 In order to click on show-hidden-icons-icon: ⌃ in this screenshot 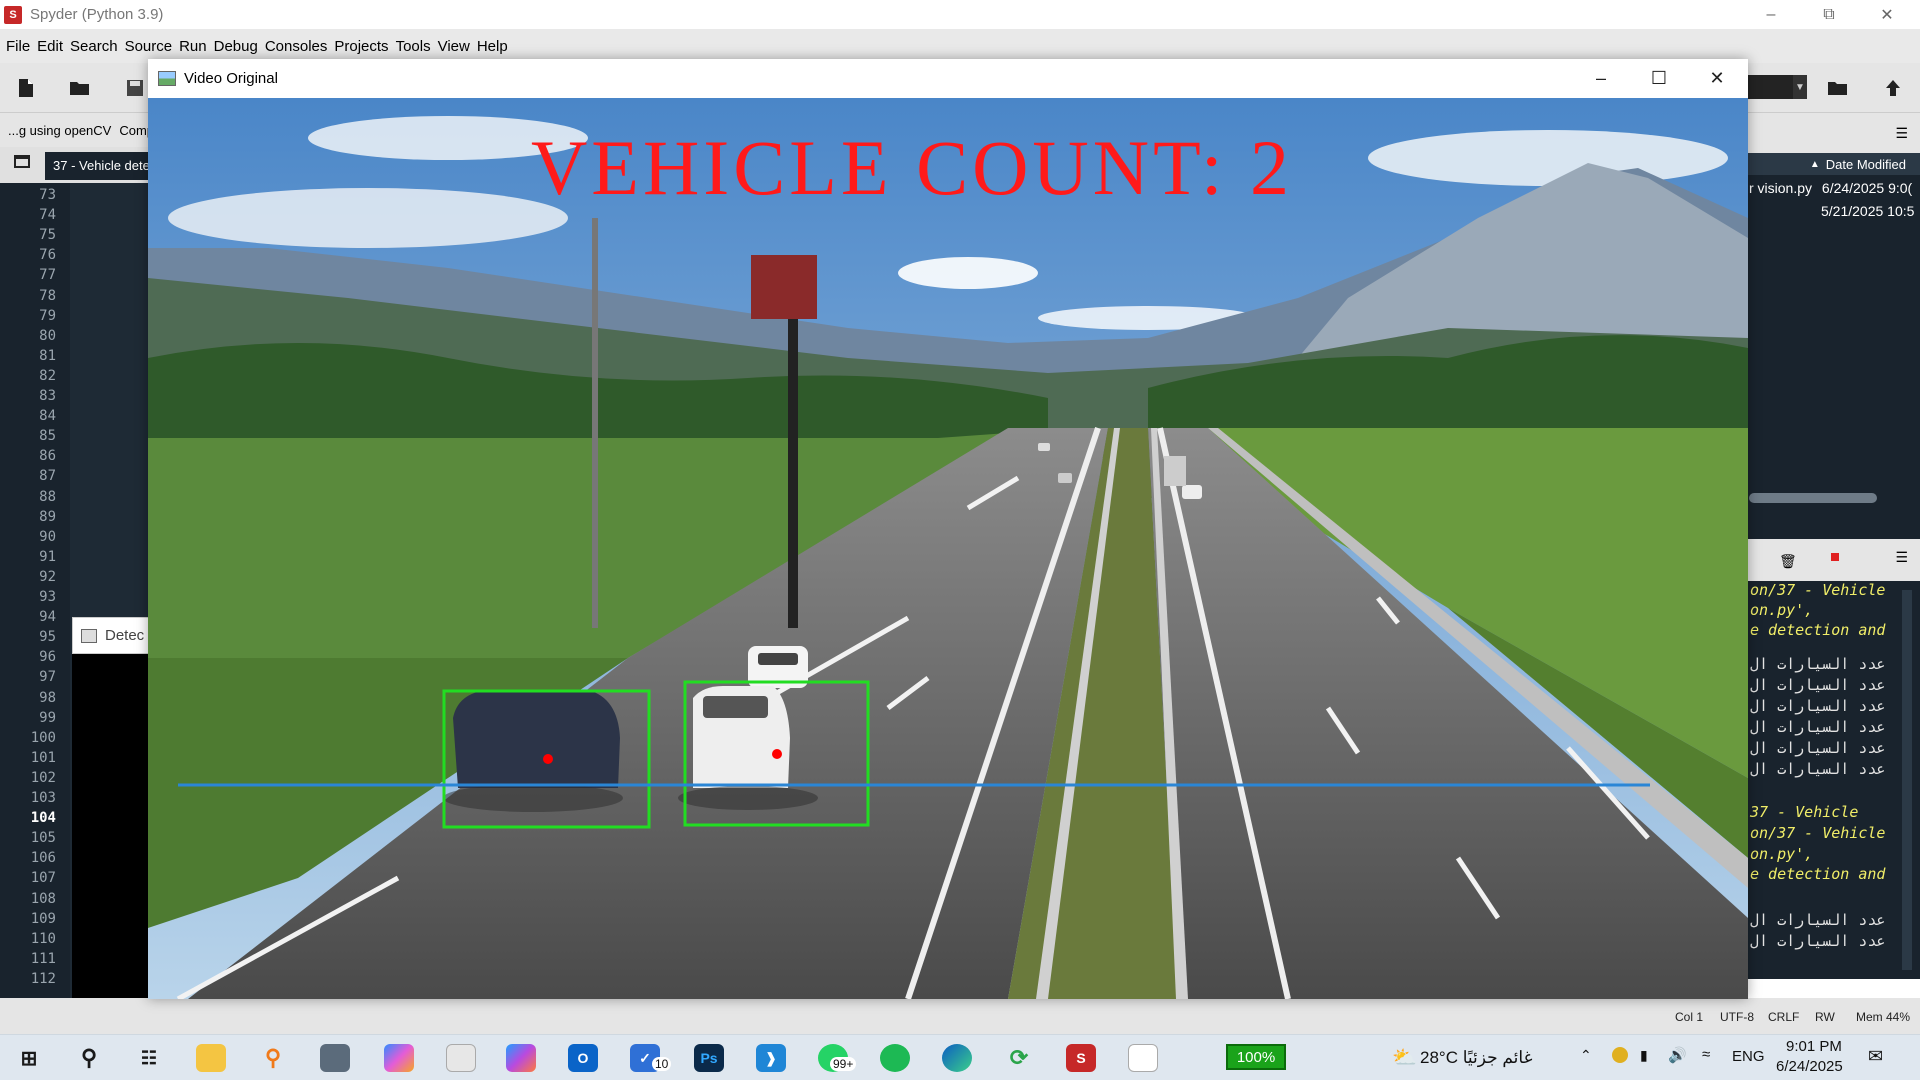, I will do `click(1586, 1055)`.